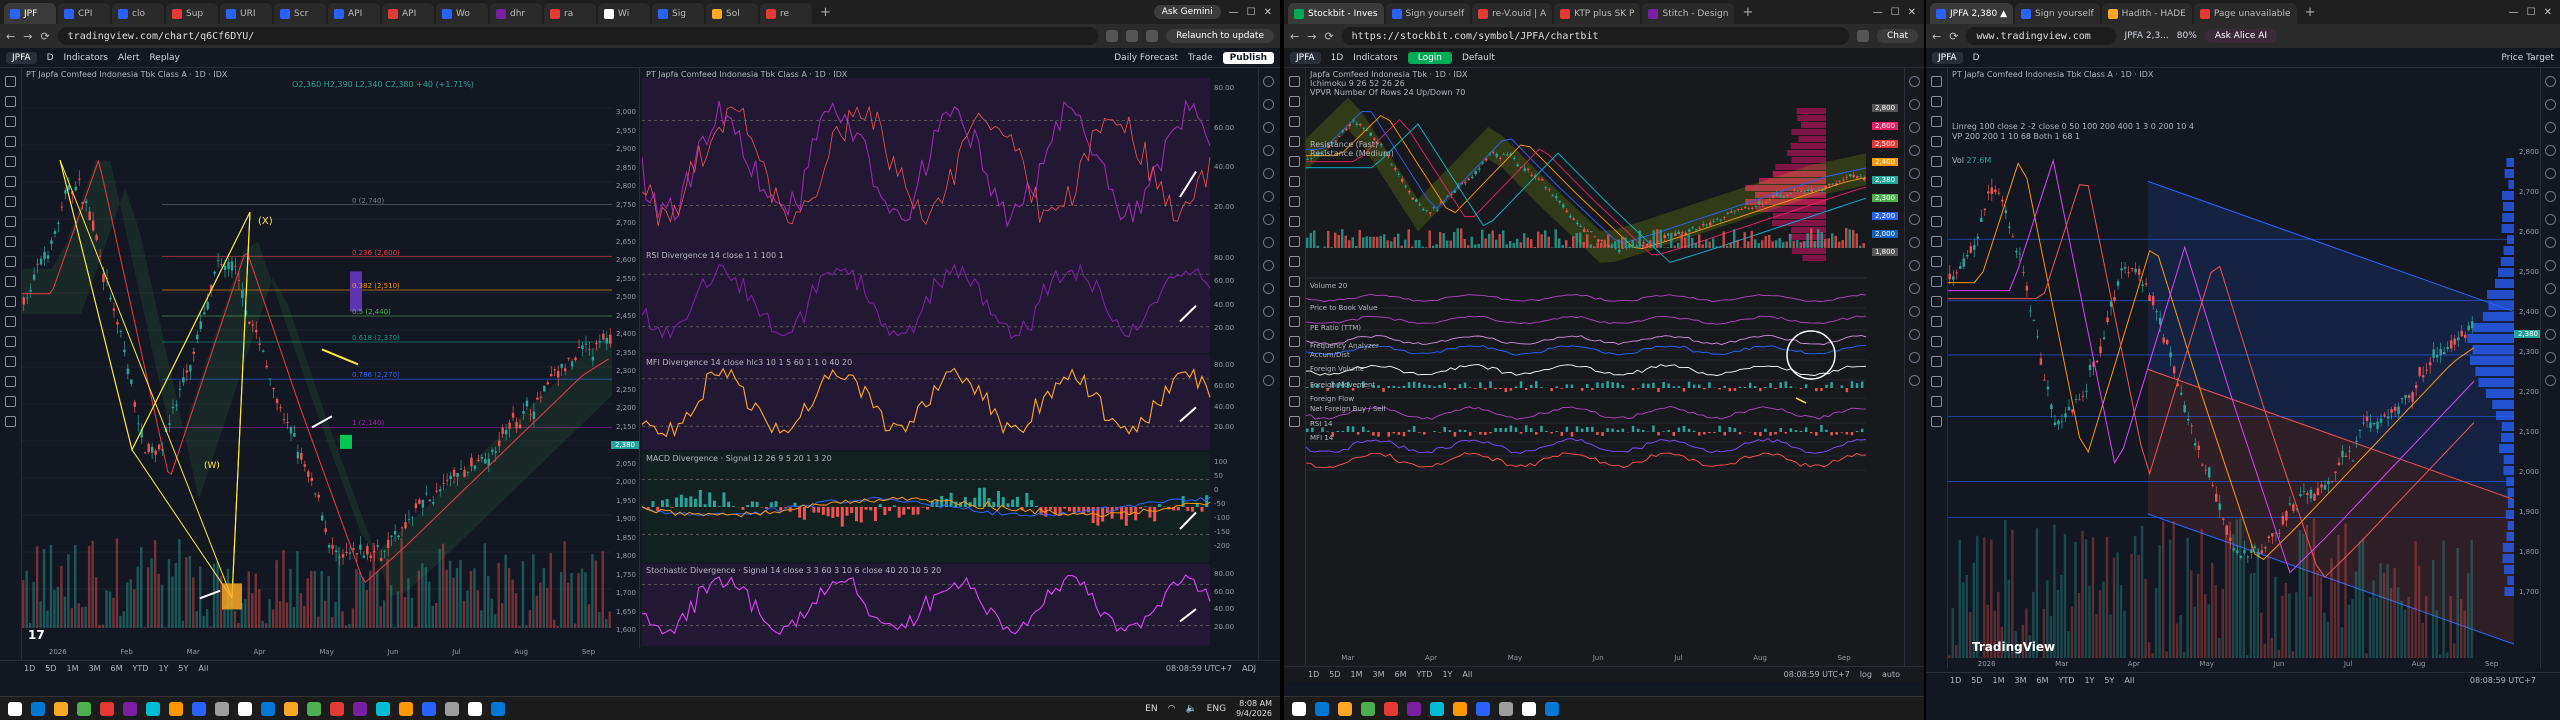  Describe the element at coordinates (1999, 680) in the screenshot. I see `range-button: 1M` at that location.